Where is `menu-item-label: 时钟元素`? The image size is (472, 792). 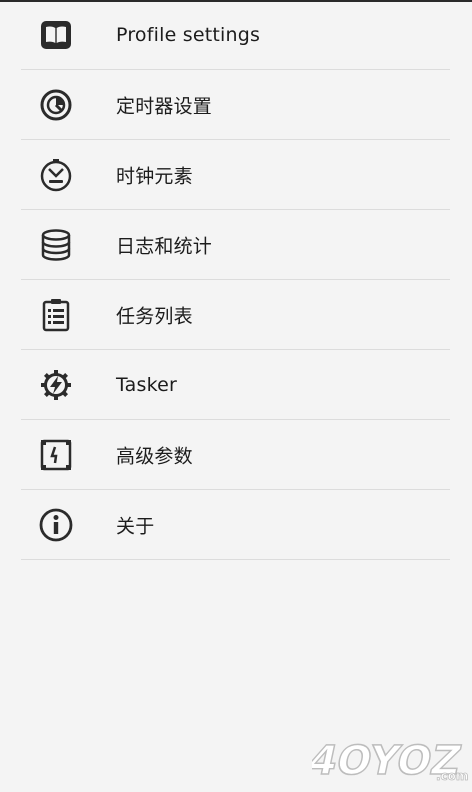
menu-item-label: 时钟元素 is located at coordinates (154, 176).